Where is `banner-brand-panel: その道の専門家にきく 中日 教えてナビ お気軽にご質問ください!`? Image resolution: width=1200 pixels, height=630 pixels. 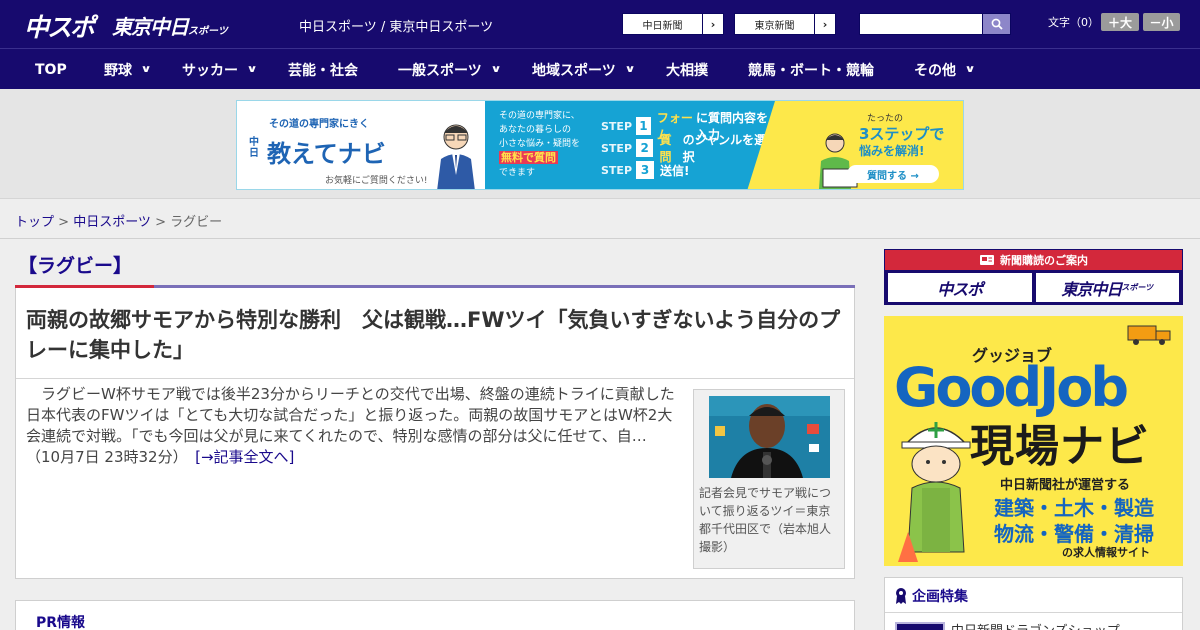 banner-brand-panel: その道の専門家にきく 中日 教えてナビ お気軽にご質問ください! is located at coordinates (361, 145).